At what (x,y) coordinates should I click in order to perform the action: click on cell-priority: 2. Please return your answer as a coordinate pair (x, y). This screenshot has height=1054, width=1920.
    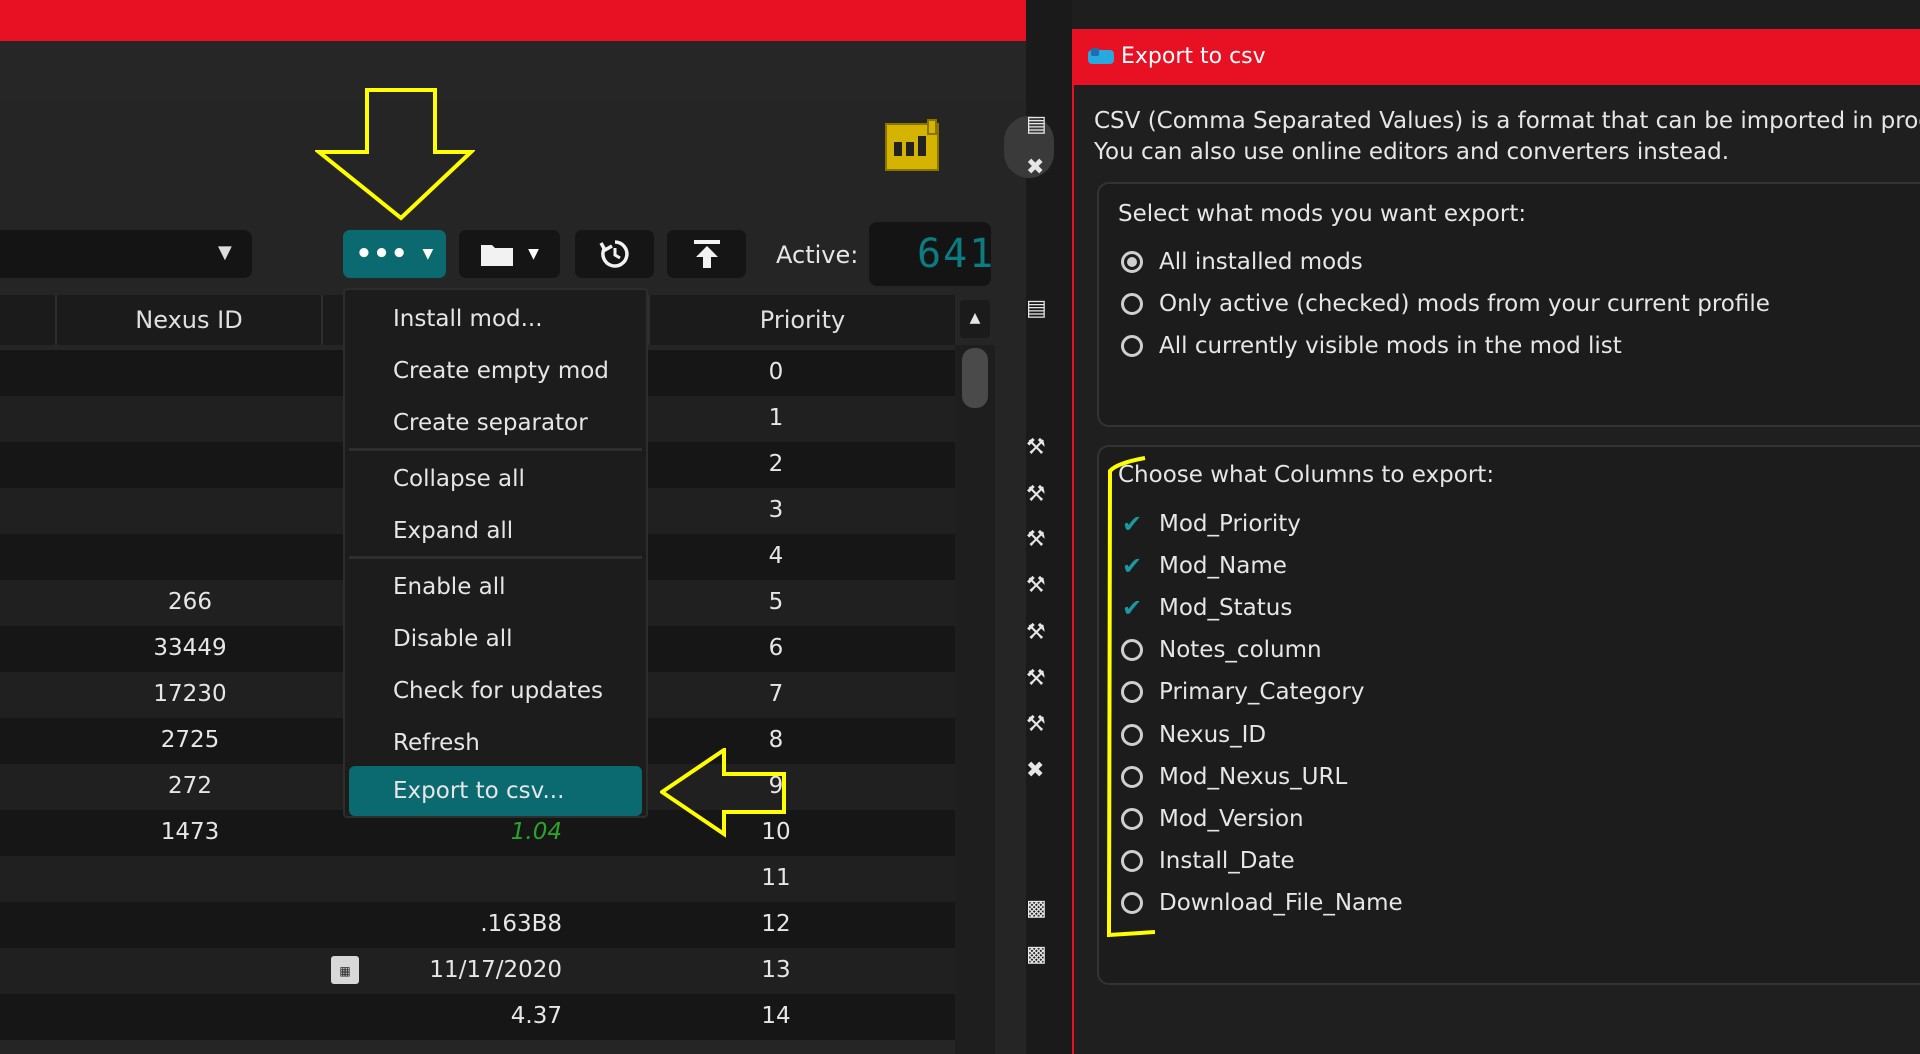
    Looking at the image, I should click on (776, 464).